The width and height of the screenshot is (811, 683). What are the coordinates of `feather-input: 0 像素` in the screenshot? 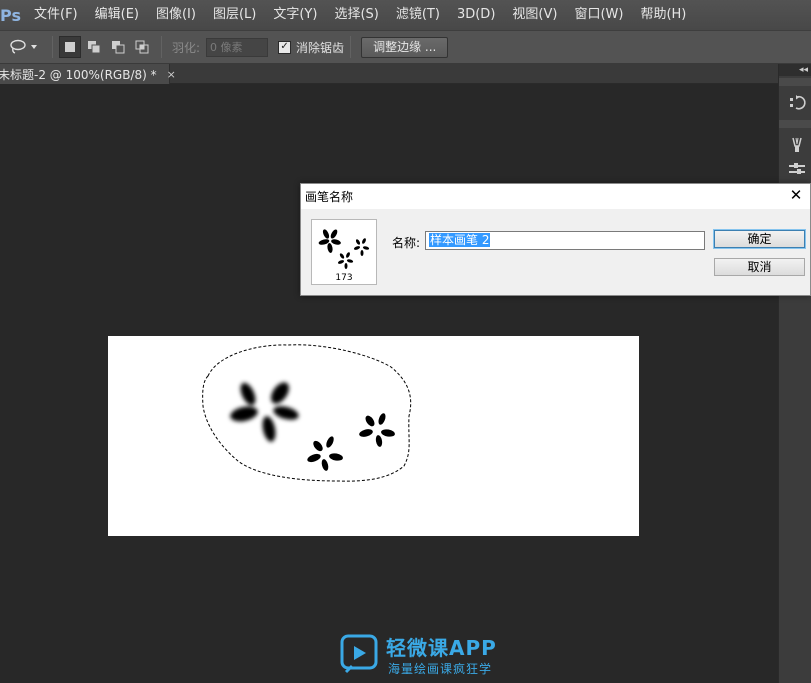 It's located at (237, 47).